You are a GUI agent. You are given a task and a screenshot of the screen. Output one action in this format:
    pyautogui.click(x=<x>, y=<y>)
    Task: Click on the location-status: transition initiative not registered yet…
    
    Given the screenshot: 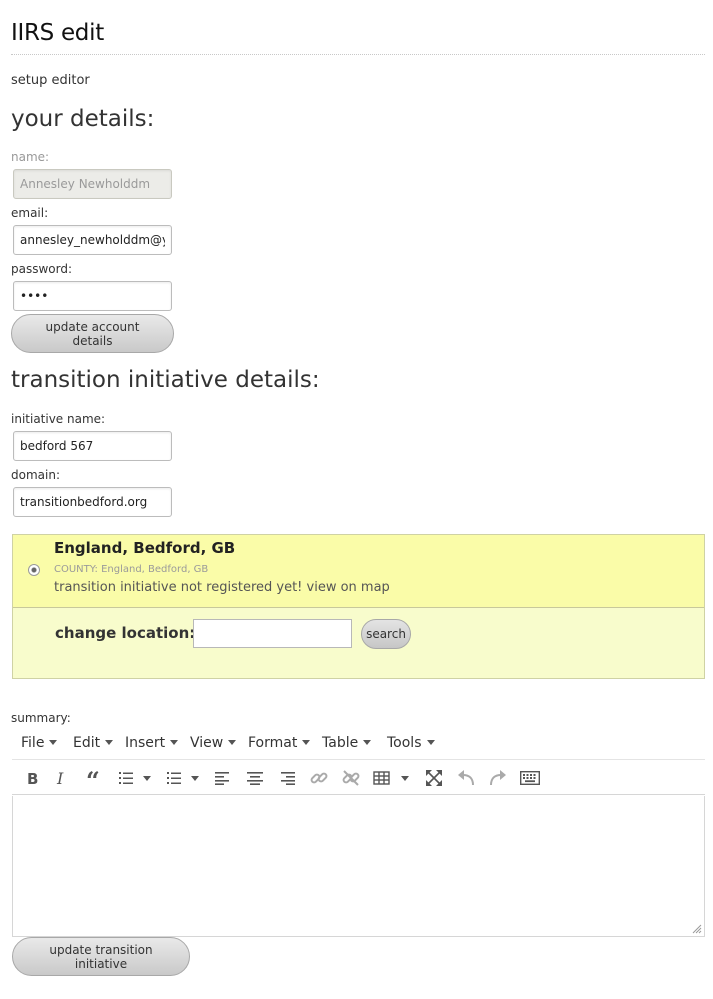 What is the action you would take?
    pyautogui.click(x=178, y=587)
    